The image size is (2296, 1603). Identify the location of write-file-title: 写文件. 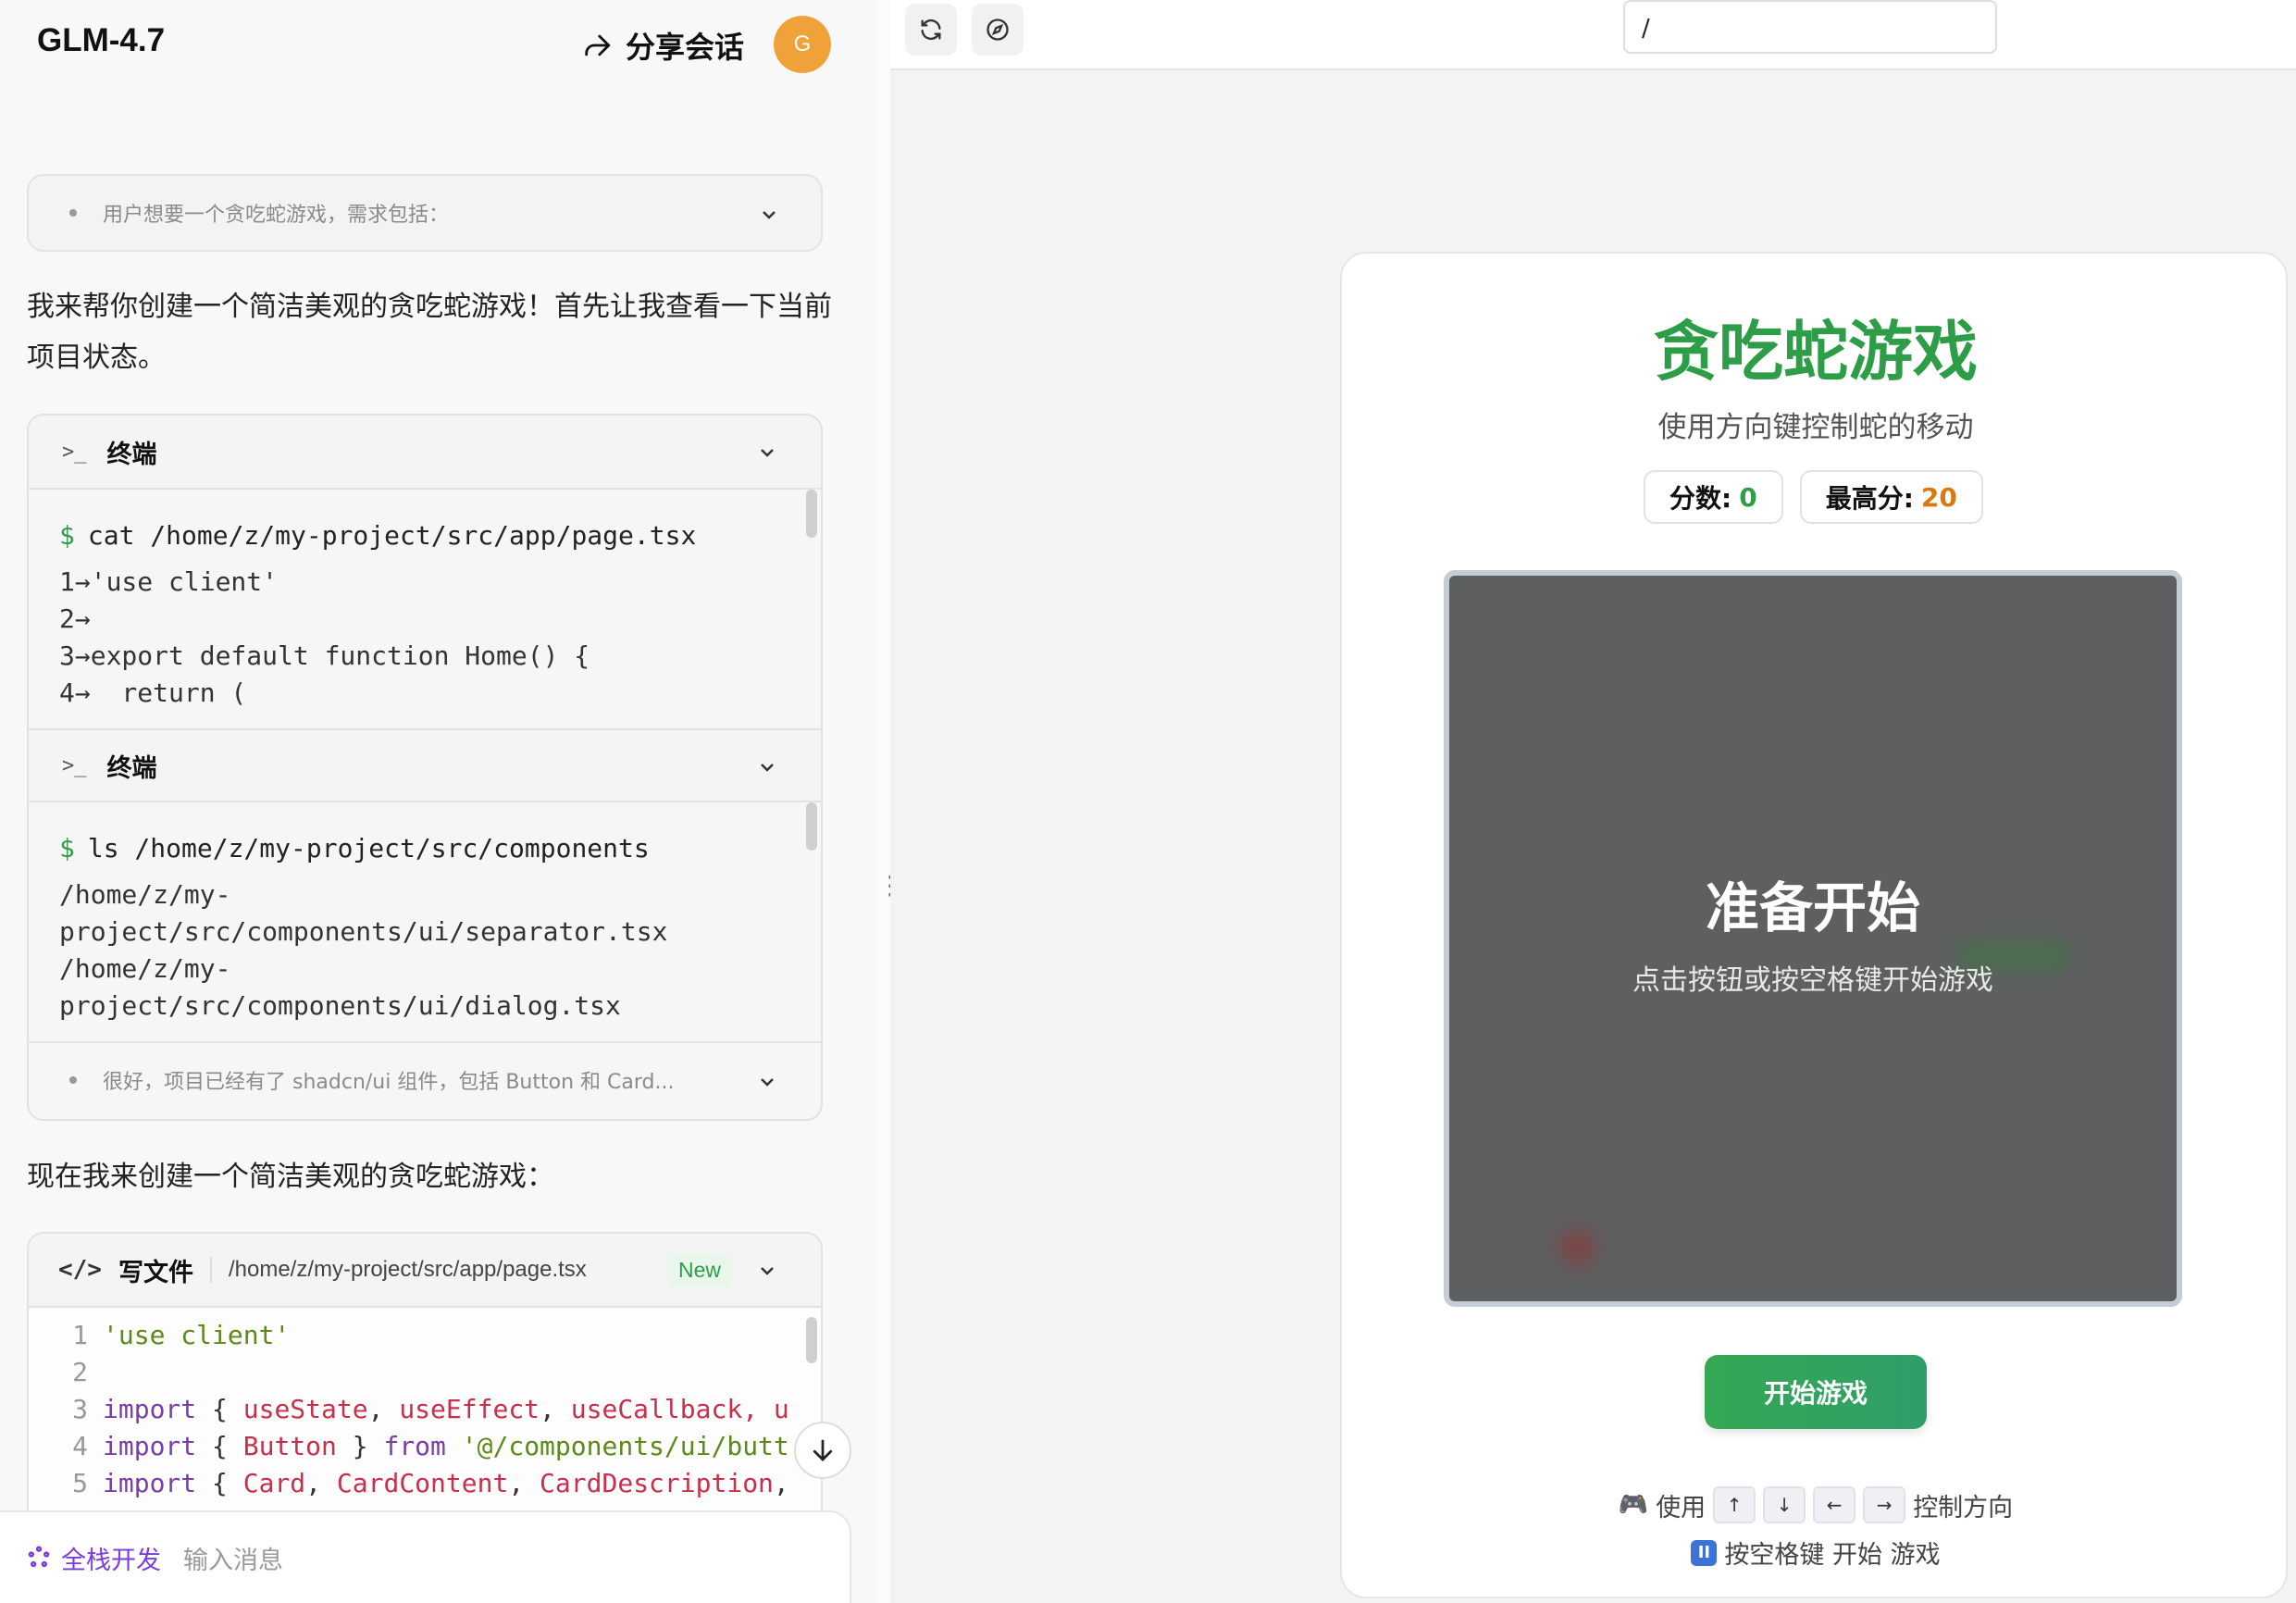
(156, 1272).